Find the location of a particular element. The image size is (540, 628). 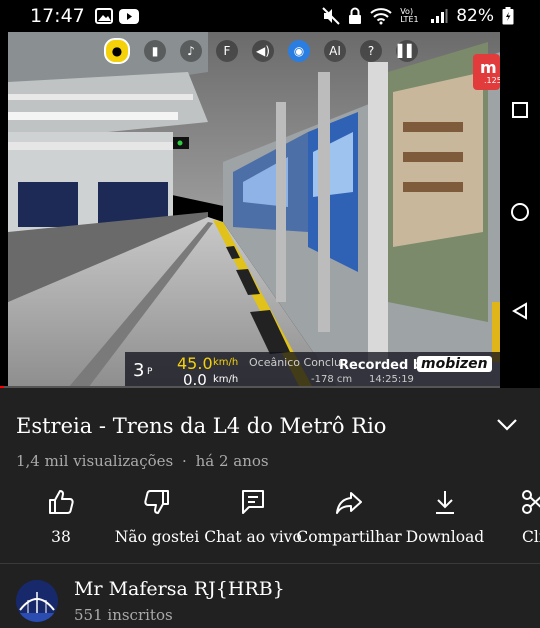

avatar-bridge-image is located at coordinates (37, 601).